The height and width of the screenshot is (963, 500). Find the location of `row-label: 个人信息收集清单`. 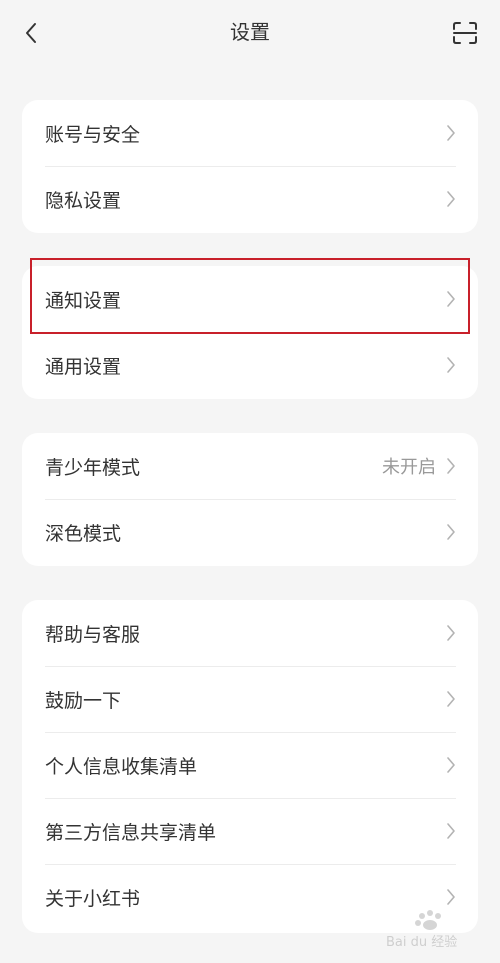

row-label: 个人信息收集清单 is located at coordinates (121, 766).